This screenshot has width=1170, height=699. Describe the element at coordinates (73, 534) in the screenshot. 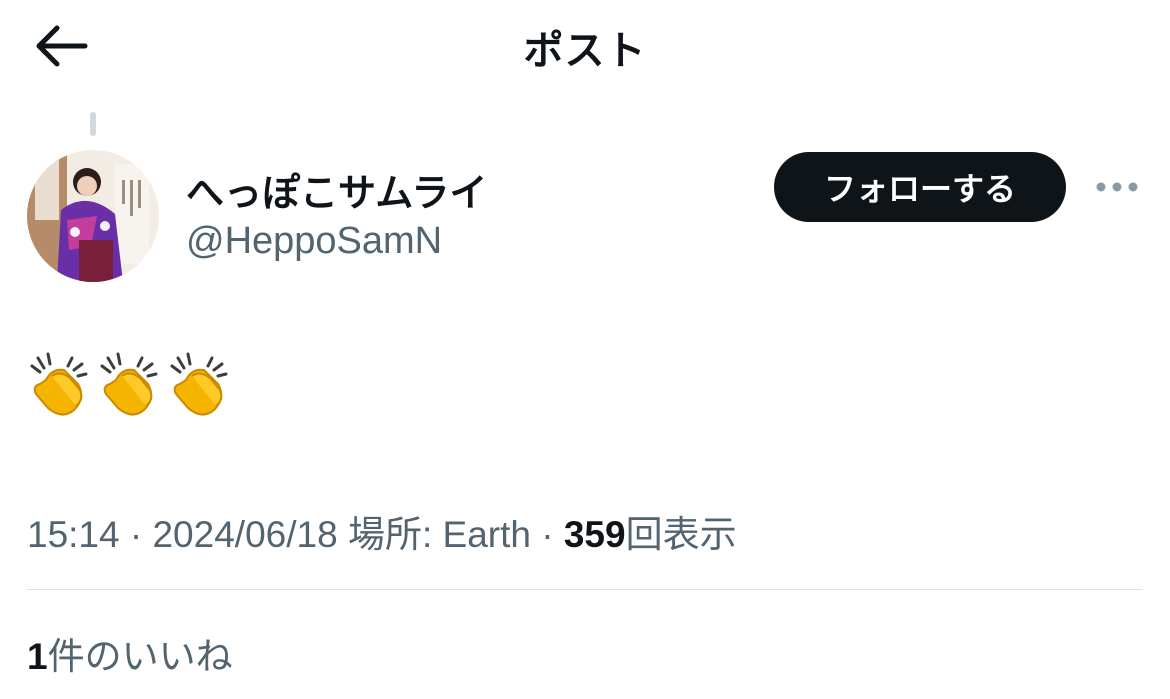

I see `post-time: 15:14` at that location.